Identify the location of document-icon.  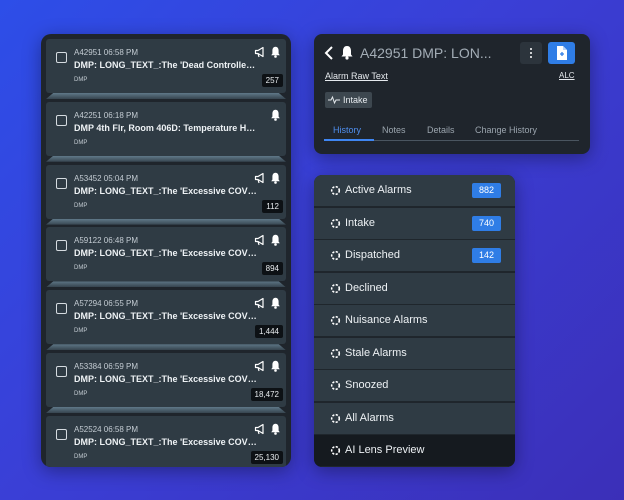
(562, 53).